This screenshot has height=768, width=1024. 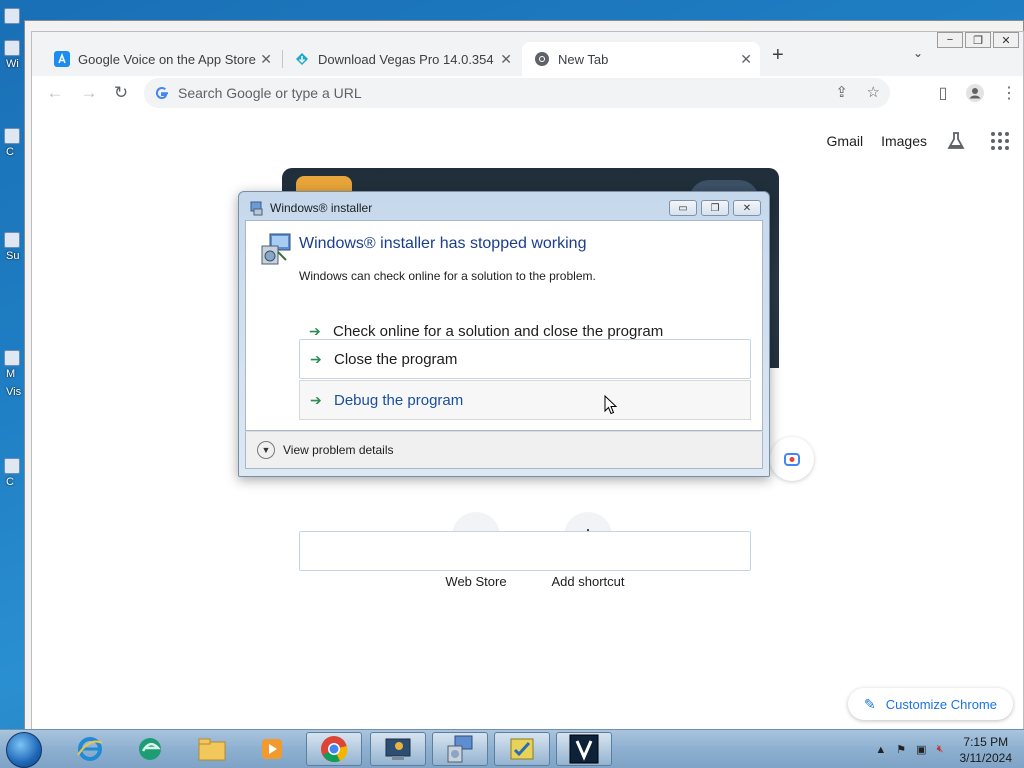 What do you see at coordinates (14, 55) in the screenshot?
I see `desktop-icon: Wi` at bounding box center [14, 55].